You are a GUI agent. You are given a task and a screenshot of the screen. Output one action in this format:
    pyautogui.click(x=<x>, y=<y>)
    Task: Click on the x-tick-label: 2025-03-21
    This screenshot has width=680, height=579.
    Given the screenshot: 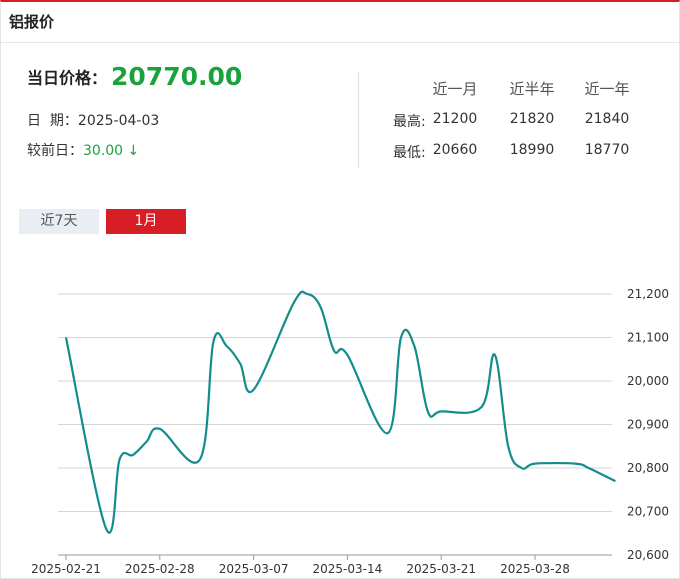 What is the action you would take?
    pyautogui.click(x=441, y=569)
    